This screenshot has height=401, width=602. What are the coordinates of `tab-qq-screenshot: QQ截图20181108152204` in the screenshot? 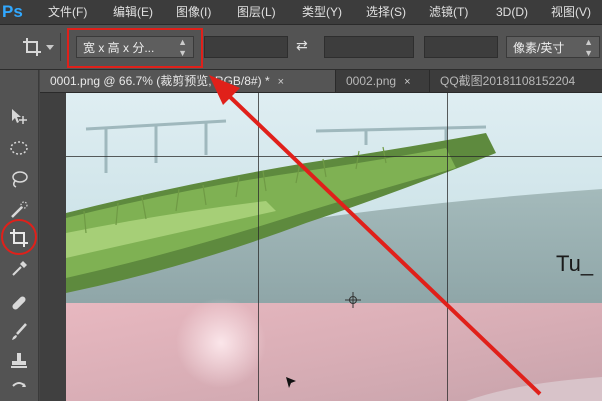 It's located at (516, 81).